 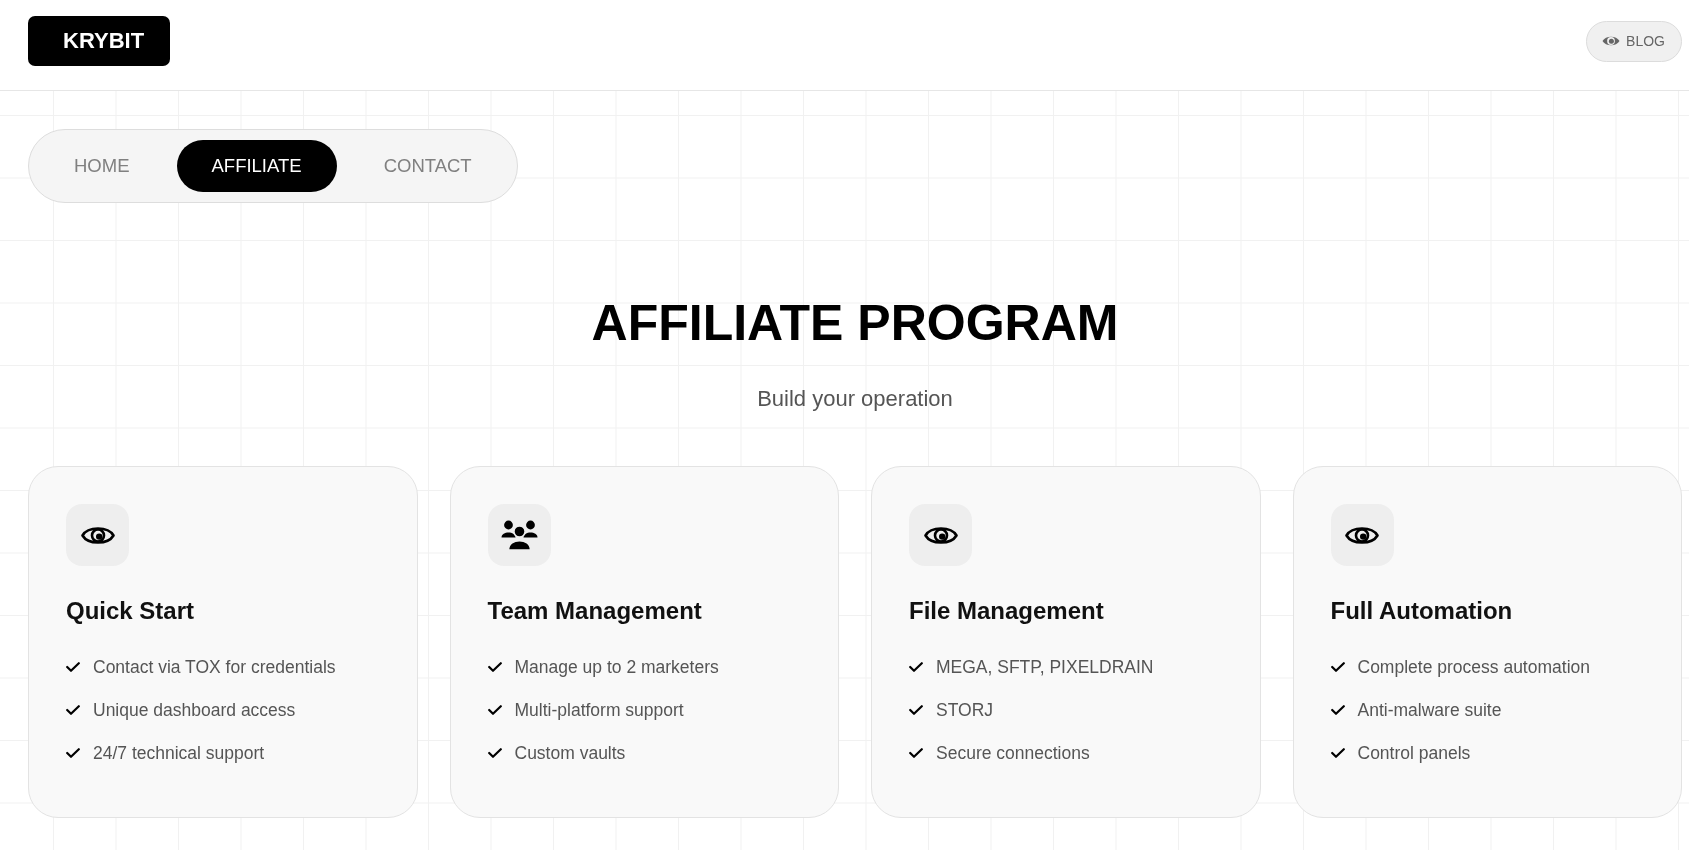 I want to click on feature-text: Secure connections, so click(x=1013, y=753).